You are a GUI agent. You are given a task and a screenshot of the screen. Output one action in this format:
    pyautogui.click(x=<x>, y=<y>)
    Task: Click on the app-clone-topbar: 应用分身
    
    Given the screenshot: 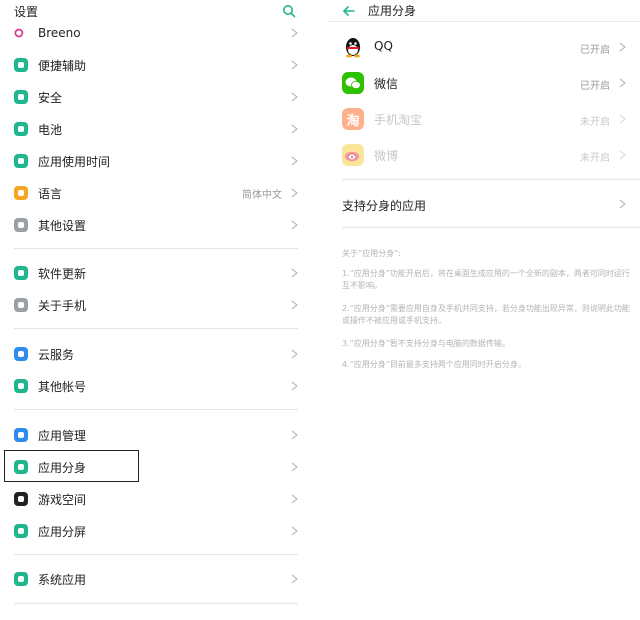 What is the action you would take?
    pyautogui.click(x=484, y=11)
    